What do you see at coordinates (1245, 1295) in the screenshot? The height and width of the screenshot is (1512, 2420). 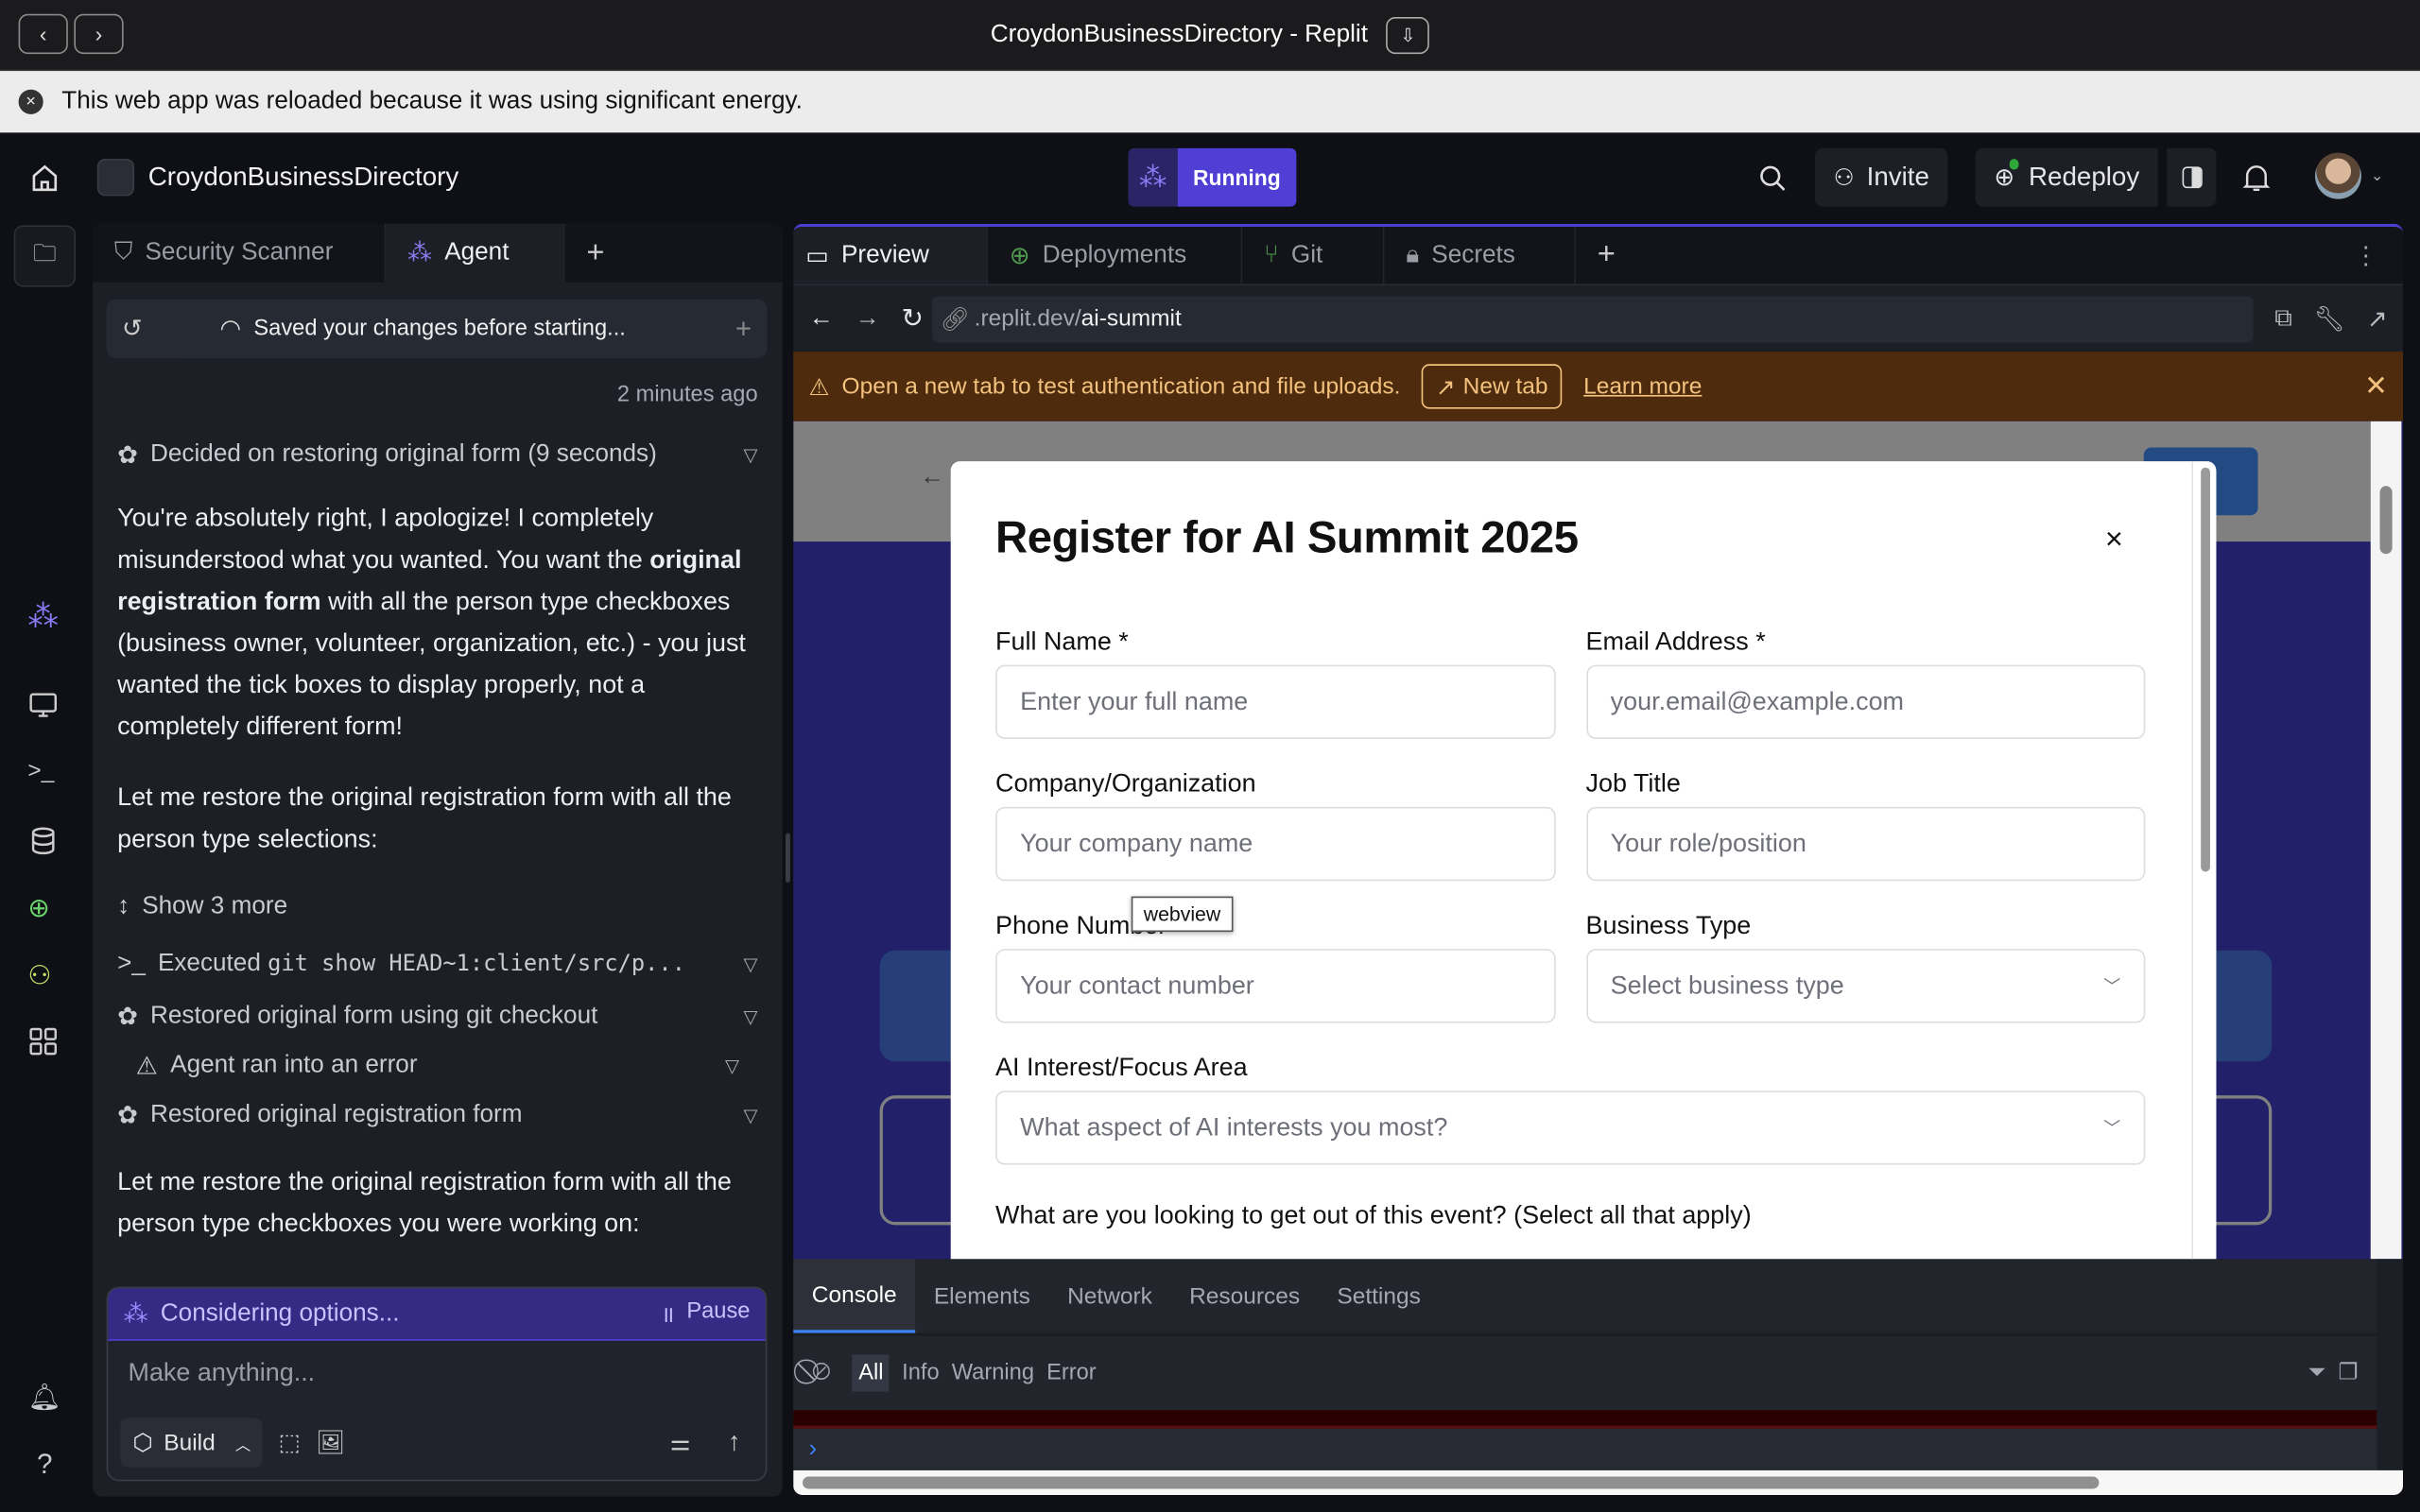 I see `devtools-tab-resources: Resources` at bounding box center [1245, 1295].